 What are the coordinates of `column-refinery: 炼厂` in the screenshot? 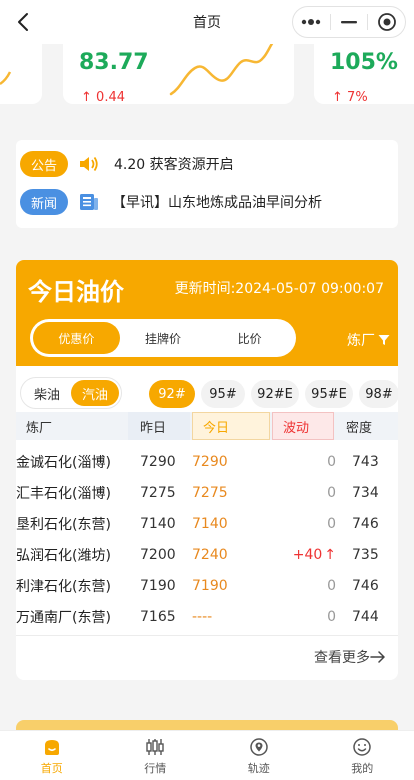 It's located at (39, 428).